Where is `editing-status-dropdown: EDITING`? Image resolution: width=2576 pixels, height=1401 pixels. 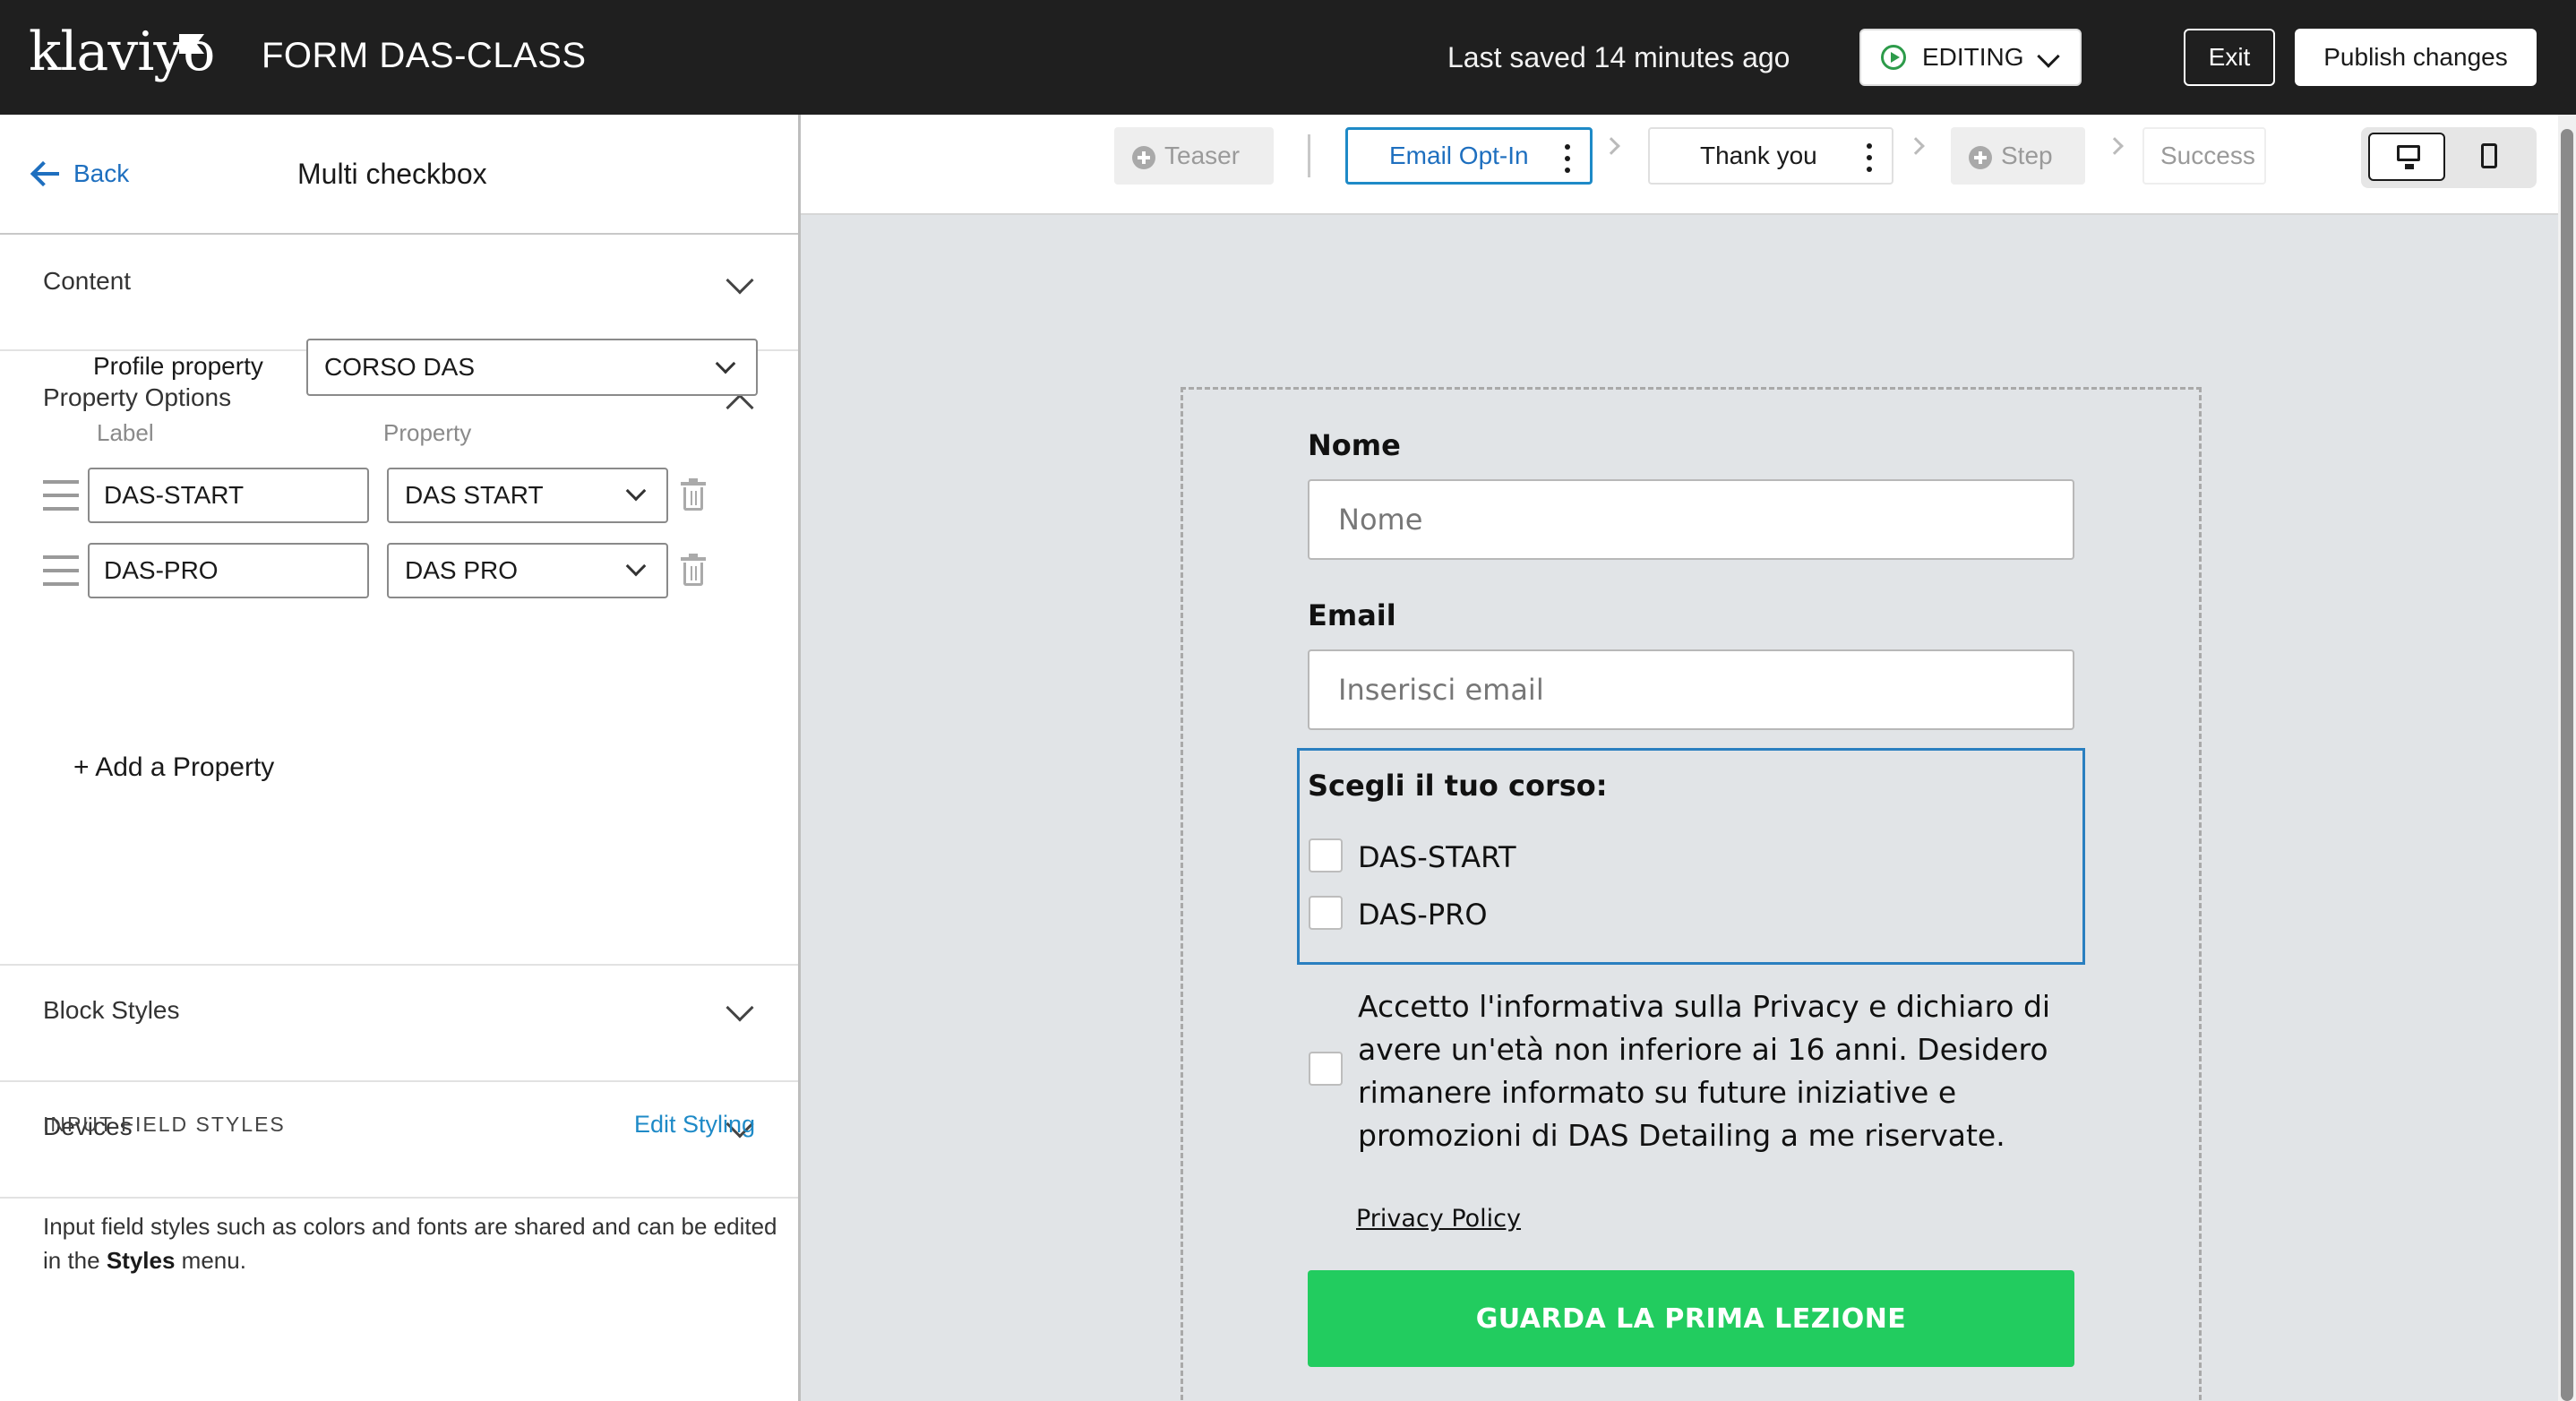
editing-status-dropdown: EDITING is located at coordinates (1970, 57).